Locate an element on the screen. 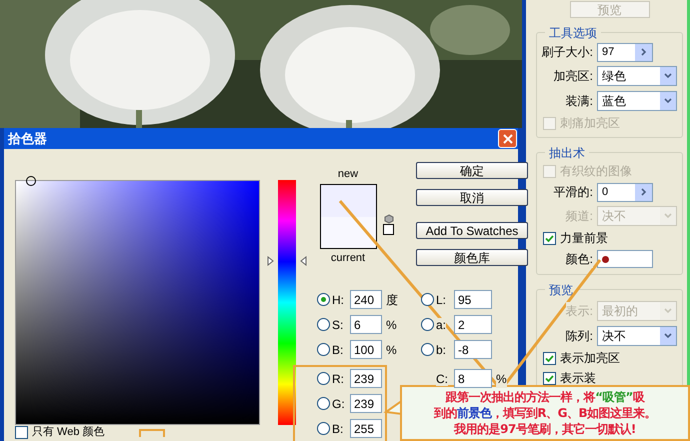 Image resolution: width=690 pixels, height=441 pixels. value-field: 255 is located at coordinates (366, 428).